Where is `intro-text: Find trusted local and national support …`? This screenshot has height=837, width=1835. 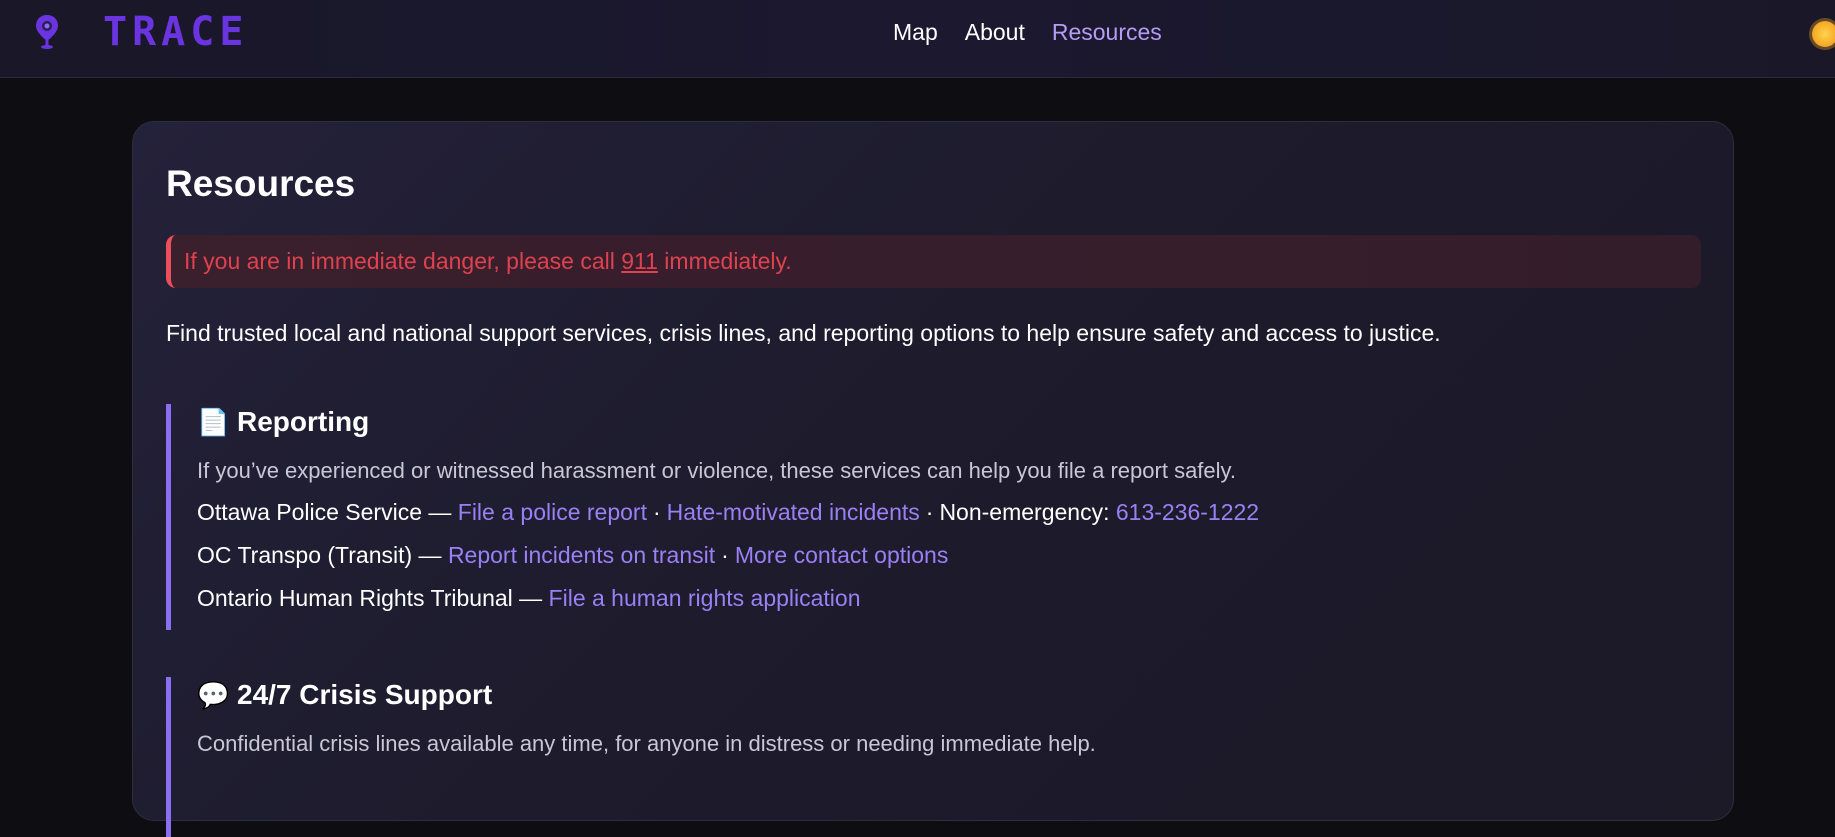 intro-text: Find trusted local and national support … is located at coordinates (803, 333).